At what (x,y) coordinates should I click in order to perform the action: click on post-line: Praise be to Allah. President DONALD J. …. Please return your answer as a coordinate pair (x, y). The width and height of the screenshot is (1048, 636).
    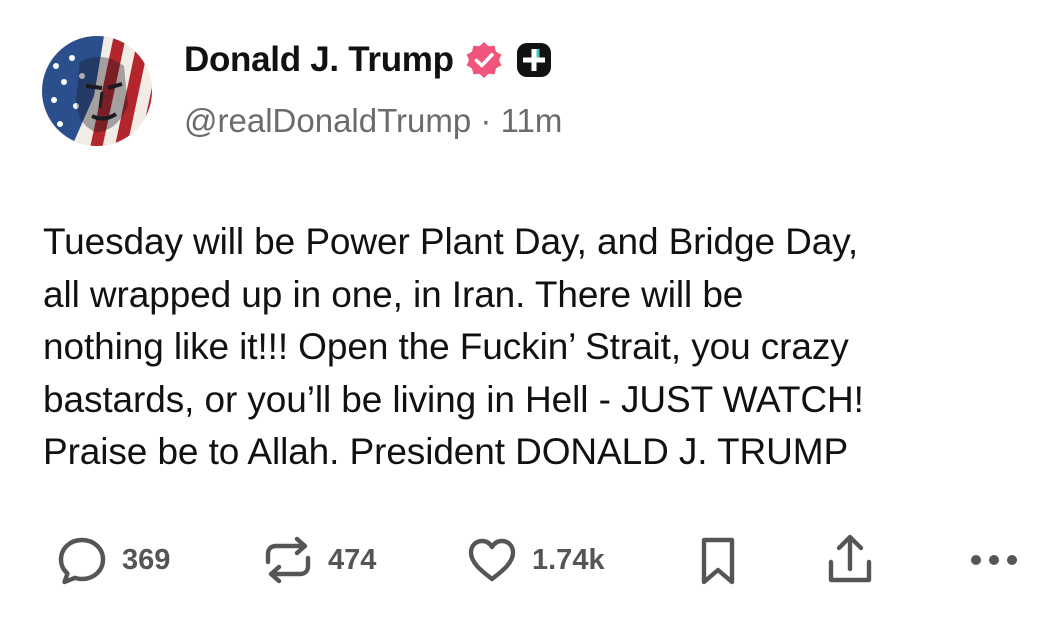
    Looking at the image, I should click on (446, 451).